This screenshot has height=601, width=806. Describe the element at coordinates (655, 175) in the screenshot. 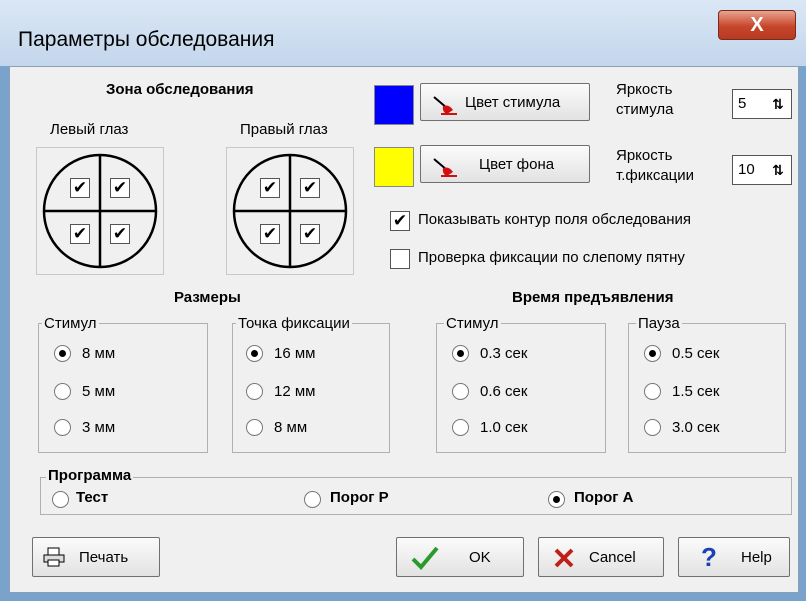

I see `fixation-brightness-label-2: т.фиксации` at that location.